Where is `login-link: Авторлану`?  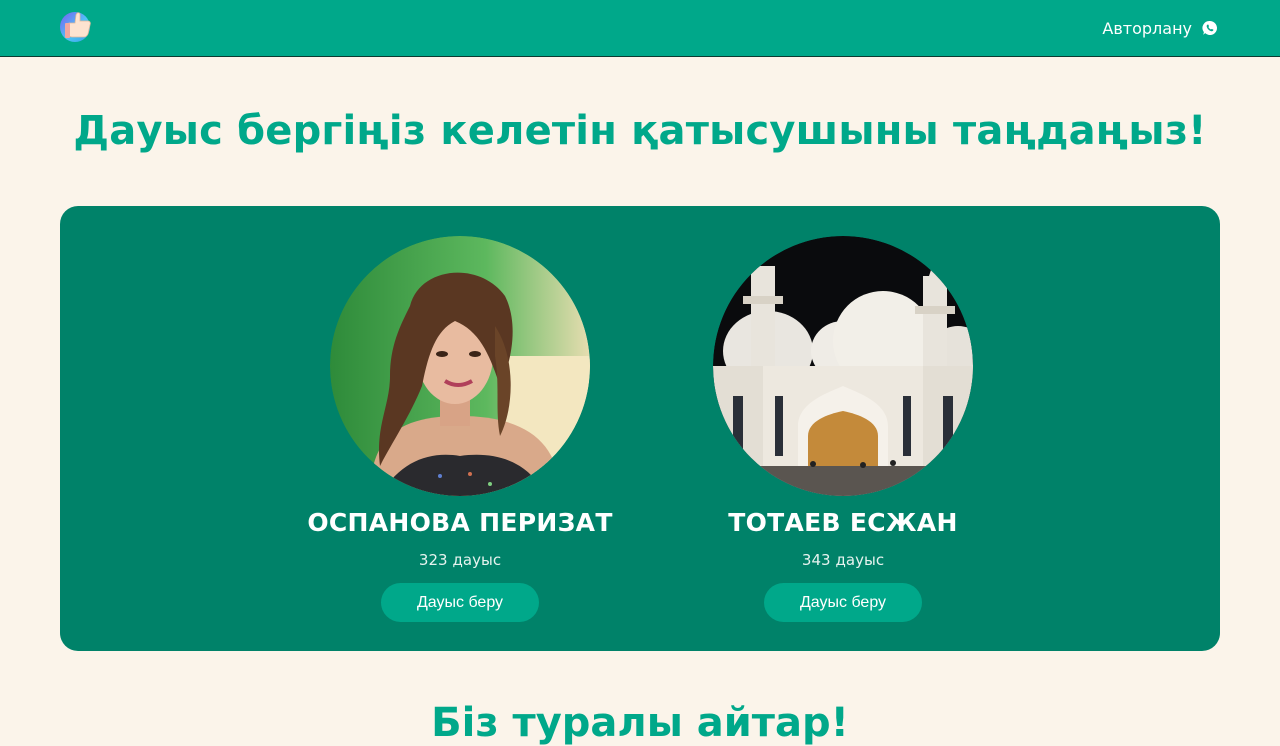 login-link: Авторлану is located at coordinates (1160, 28).